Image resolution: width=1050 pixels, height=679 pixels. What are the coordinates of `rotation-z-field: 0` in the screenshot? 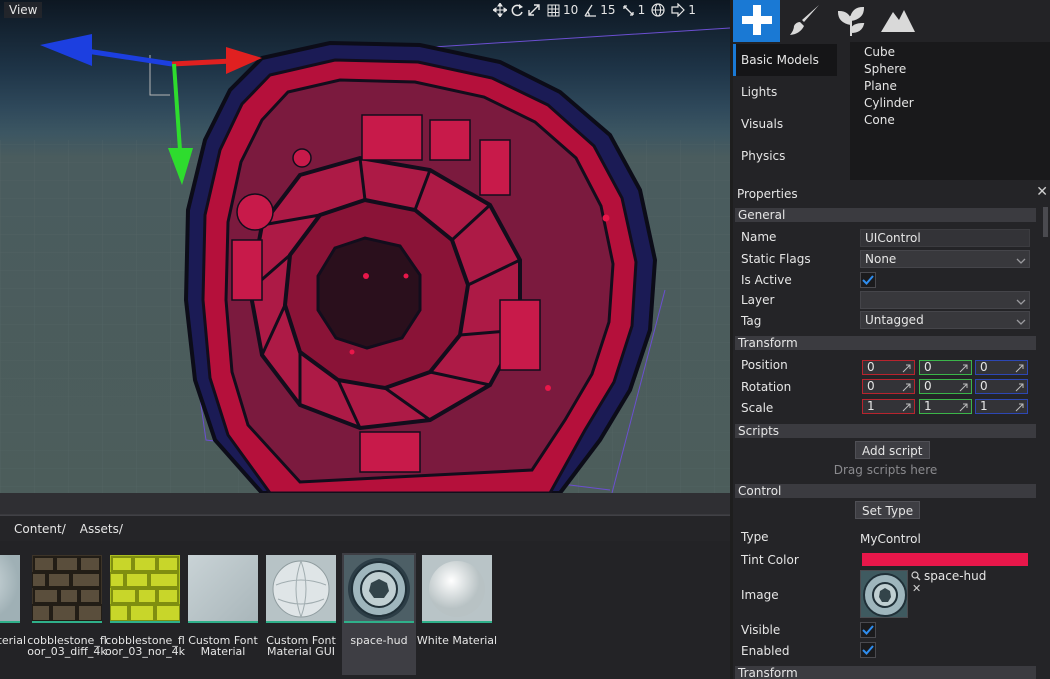 It's located at (1001, 386).